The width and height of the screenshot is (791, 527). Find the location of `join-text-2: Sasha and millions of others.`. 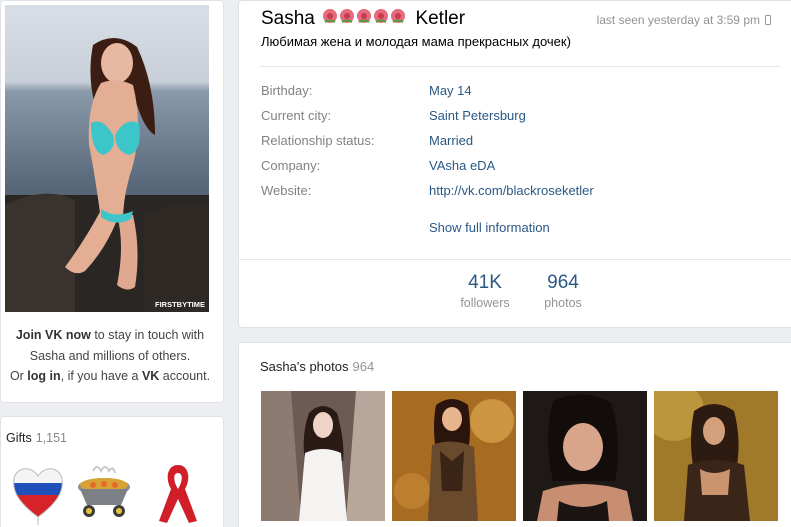

join-text-2: Sasha and millions of others. is located at coordinates (110, 355).